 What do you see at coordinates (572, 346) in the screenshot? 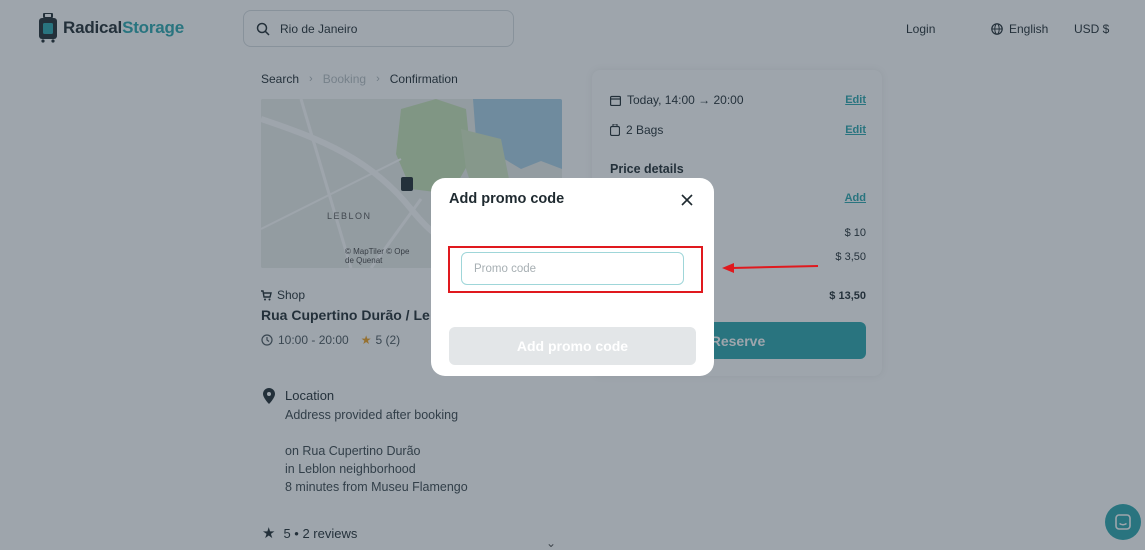
I see `add-promo-code-button: Add promo code` at bounding box center [572, 346].